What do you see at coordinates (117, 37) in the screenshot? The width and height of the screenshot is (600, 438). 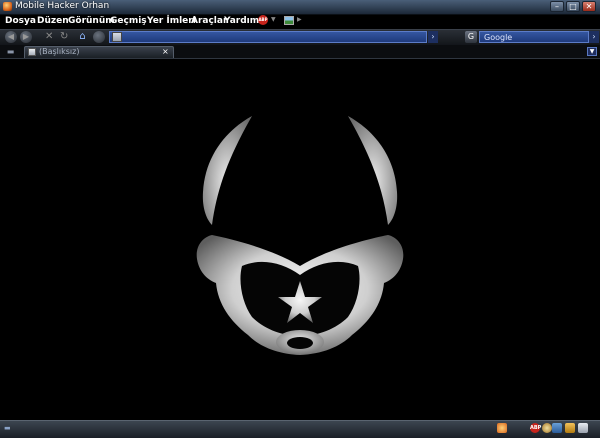 I see `page-favicon-icon` at bounding box center [117, 37].